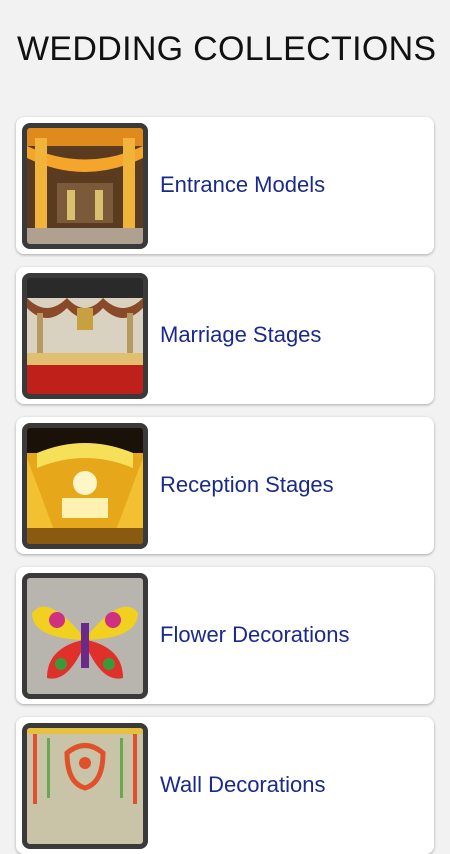 The height and width of the screenshot is (854, 450). I want to click on entrance-models-thumbnail, so click(85, 186).